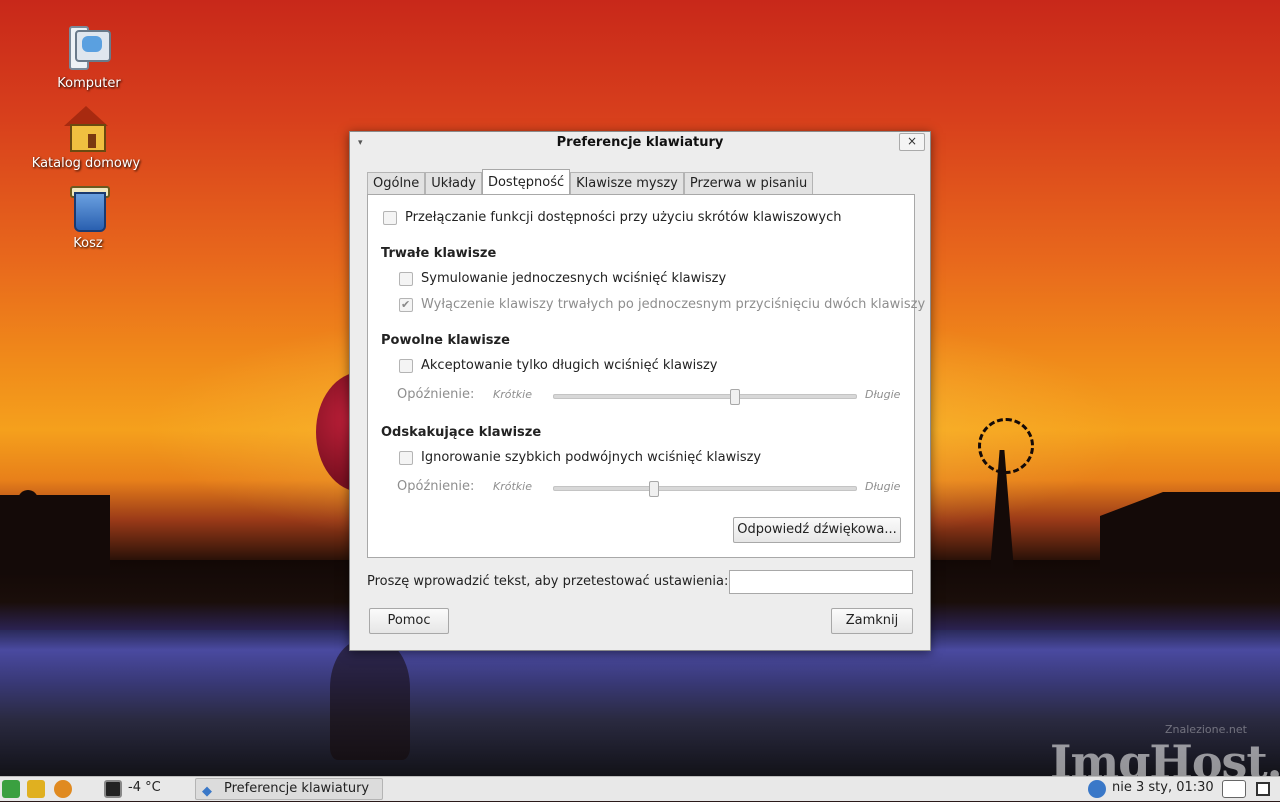 The image size is (1280, 802). Describe the element at coordinates (88, 208) in the screenshot. I see `trash-icon` at that location.